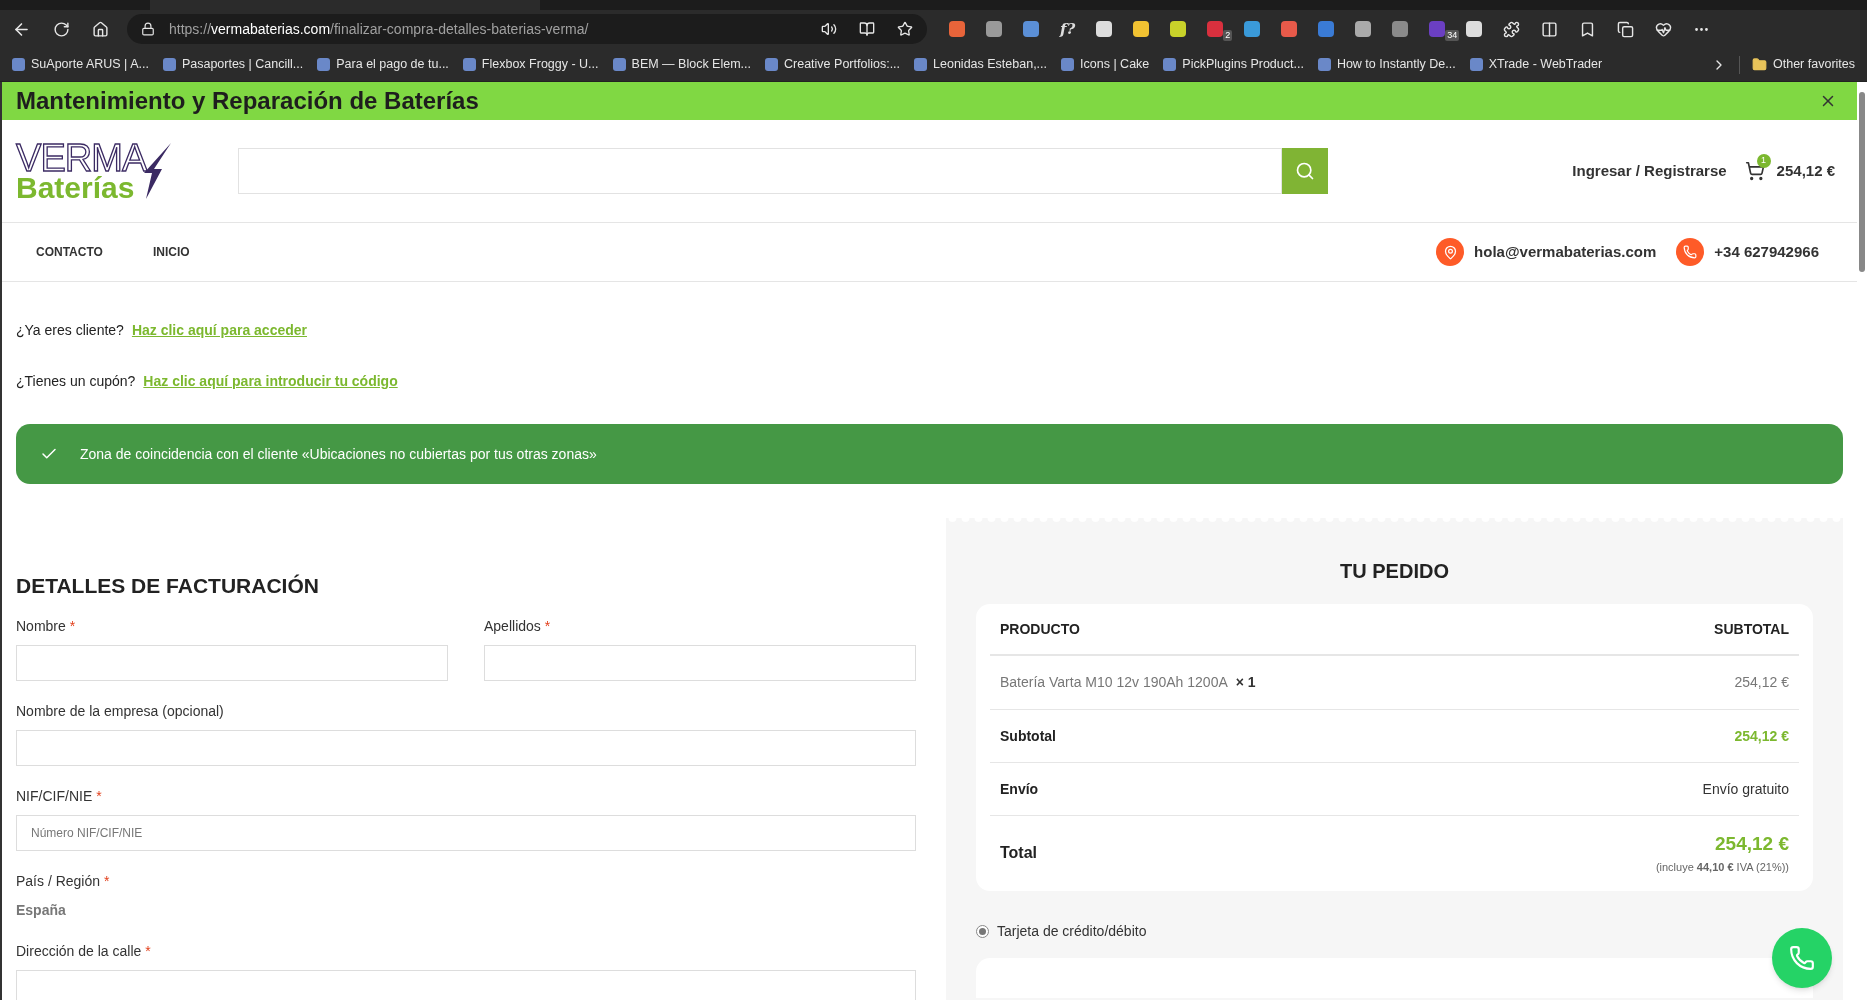 This screenshot has height=1000, width=1867. I want to click on split-screen-icon, so click(1550, 29).